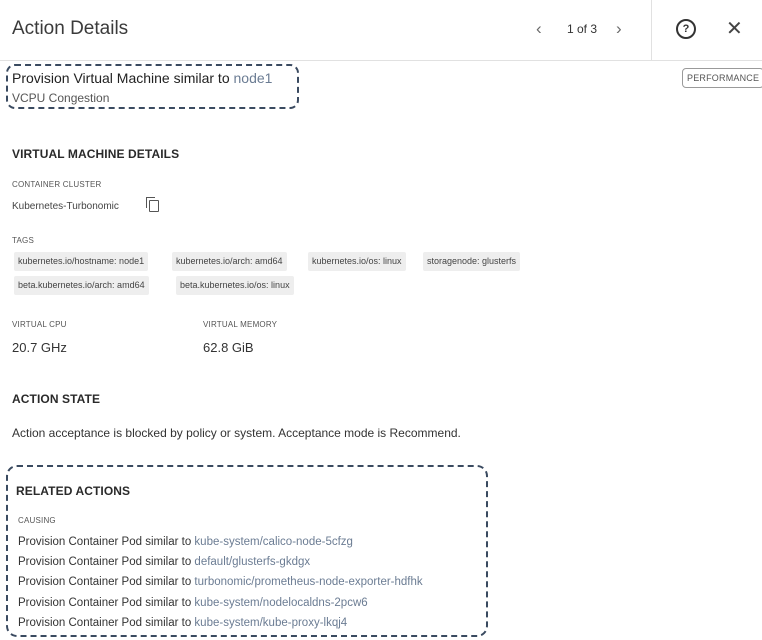 This screenshot has height=640, width=762. I want to click on vm-details-heading: VIRTUAL MACHINE DETAILS, so click(96, 154).